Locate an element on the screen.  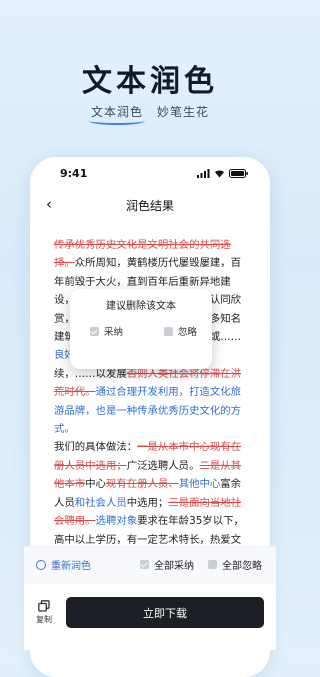
inserted-text: 其他中心 is located at coordinates (200, 484).